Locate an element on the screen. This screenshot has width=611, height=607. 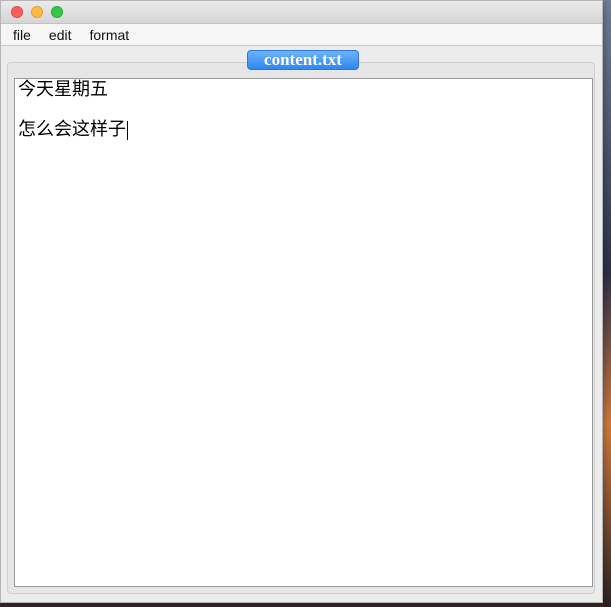
menu-bar: file edit format is located at coordinates (301, 35).